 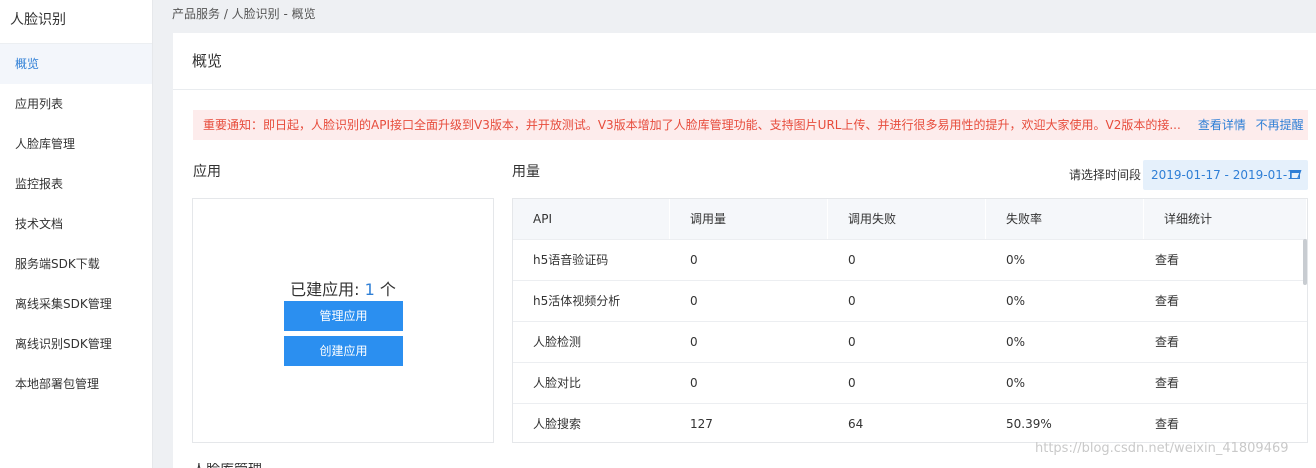 What do you see at coordinates (1280, 125) in the screenshot?
I see `dismiss-link: 不再提醒` at bounding box center [1280, 125].